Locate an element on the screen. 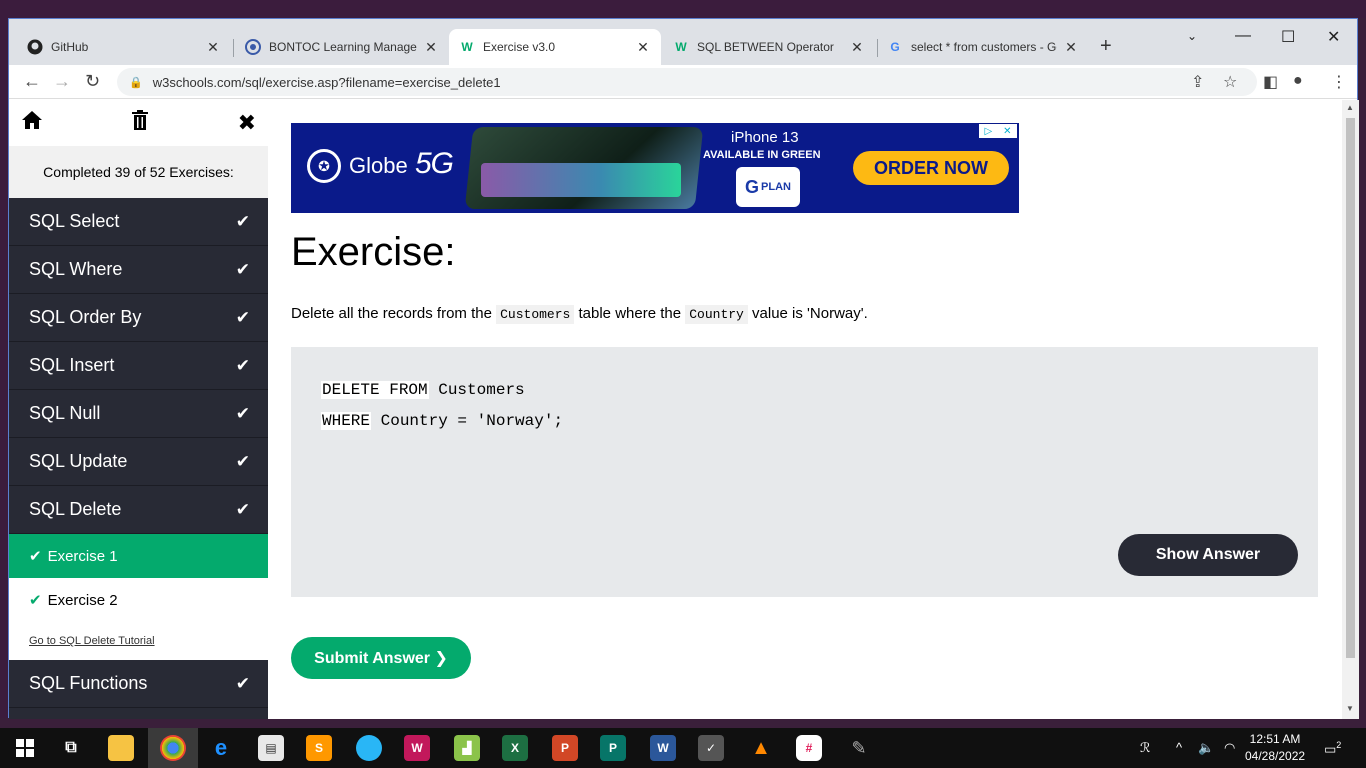 The image size is (1366, 768). file-explorer-icon is located at coordinates (121, 748).